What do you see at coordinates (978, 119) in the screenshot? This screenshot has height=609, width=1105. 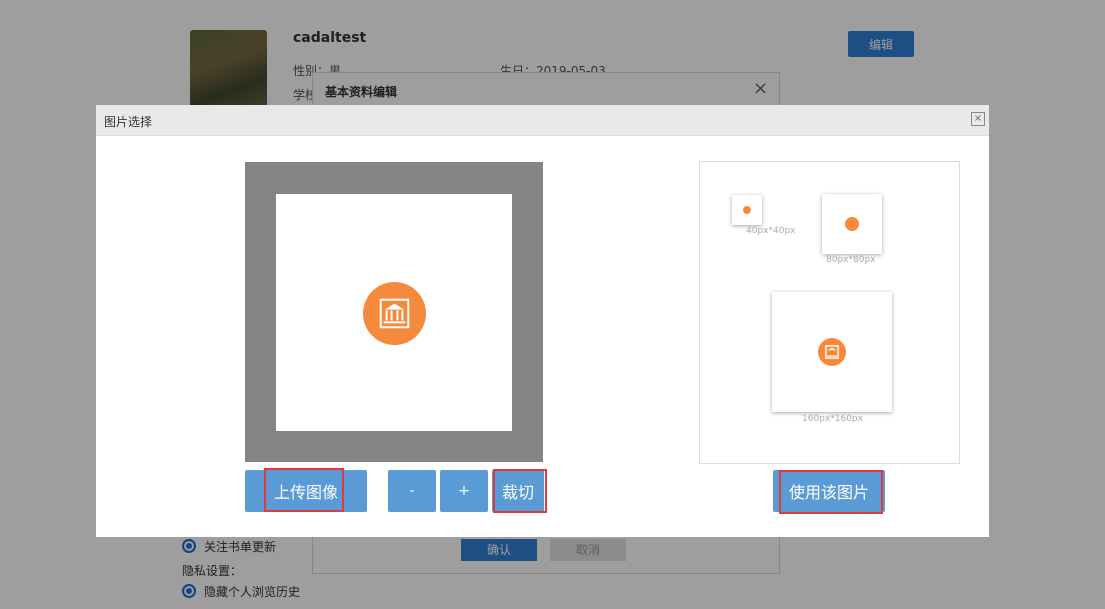 I see `close-icon: ×` at bounding box center [978, 119].